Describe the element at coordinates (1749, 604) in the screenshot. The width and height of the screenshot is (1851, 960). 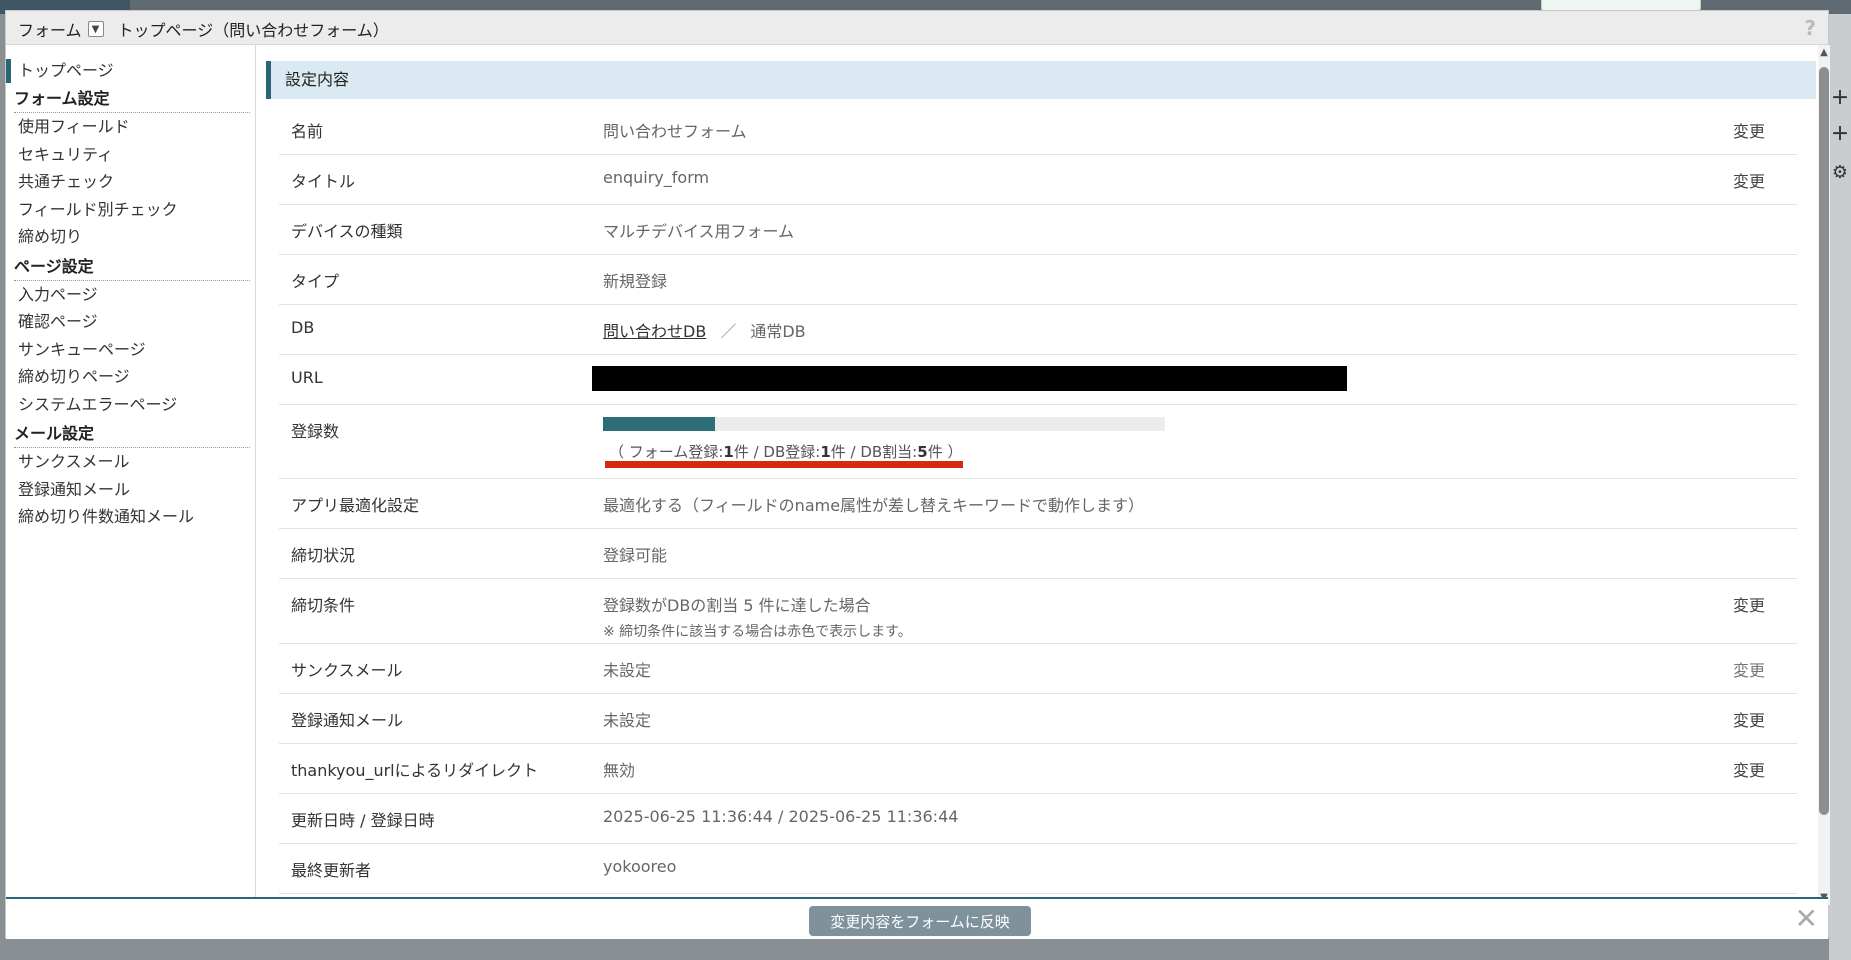
I see `change-deadline-link: 変更` at that location.